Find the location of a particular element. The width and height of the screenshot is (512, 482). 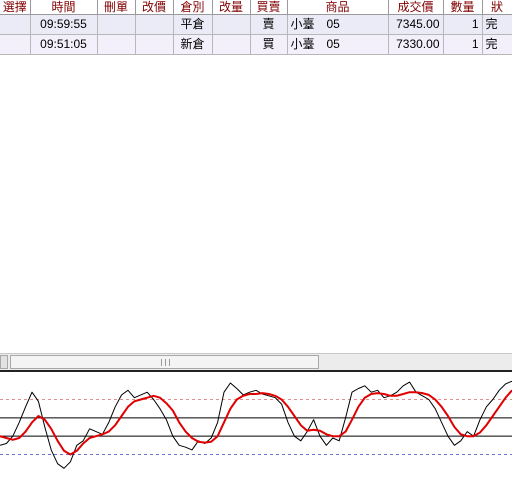

col-header-position: 倉別 is located at coordinates (193, 7).